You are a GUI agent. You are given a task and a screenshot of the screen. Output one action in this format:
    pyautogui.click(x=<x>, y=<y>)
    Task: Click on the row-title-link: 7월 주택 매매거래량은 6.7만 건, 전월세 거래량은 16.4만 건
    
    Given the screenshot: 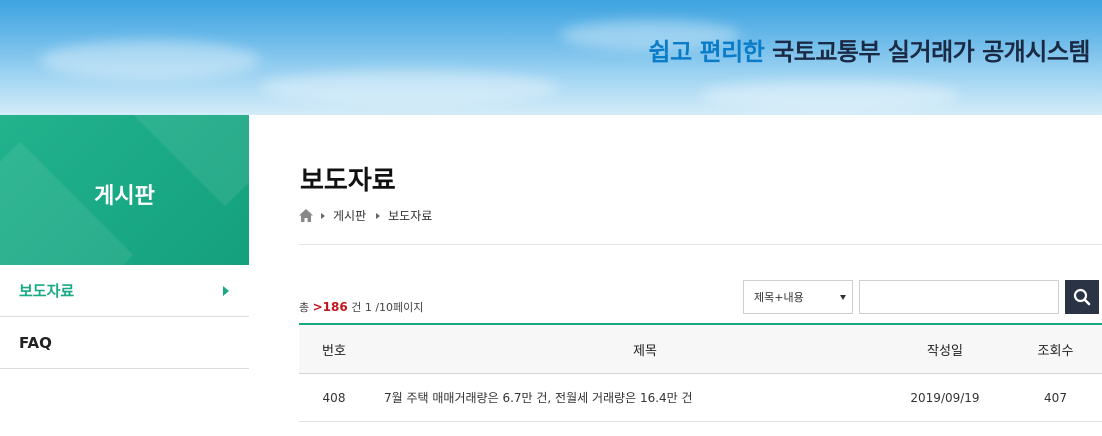 What is the action you would take?
    pyautogui.click(x=625, y=397)
    